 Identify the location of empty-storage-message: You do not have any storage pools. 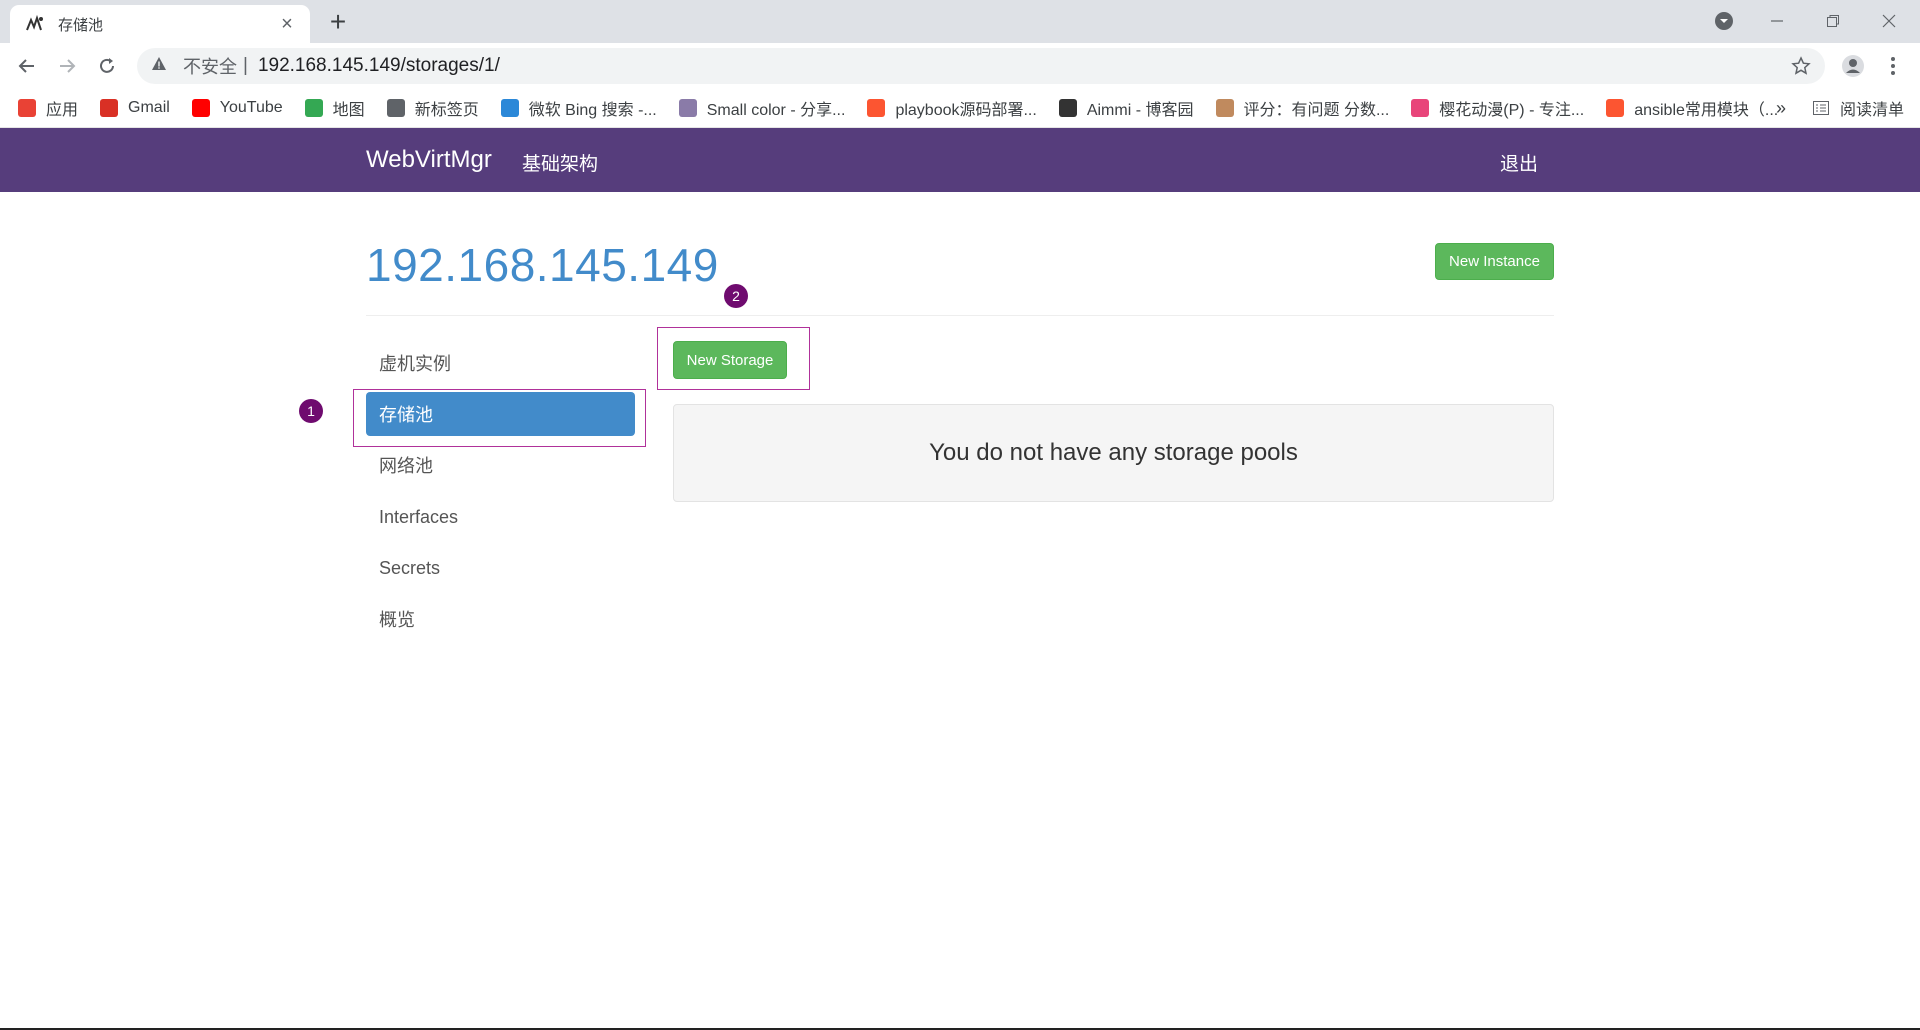
(1113, 453).